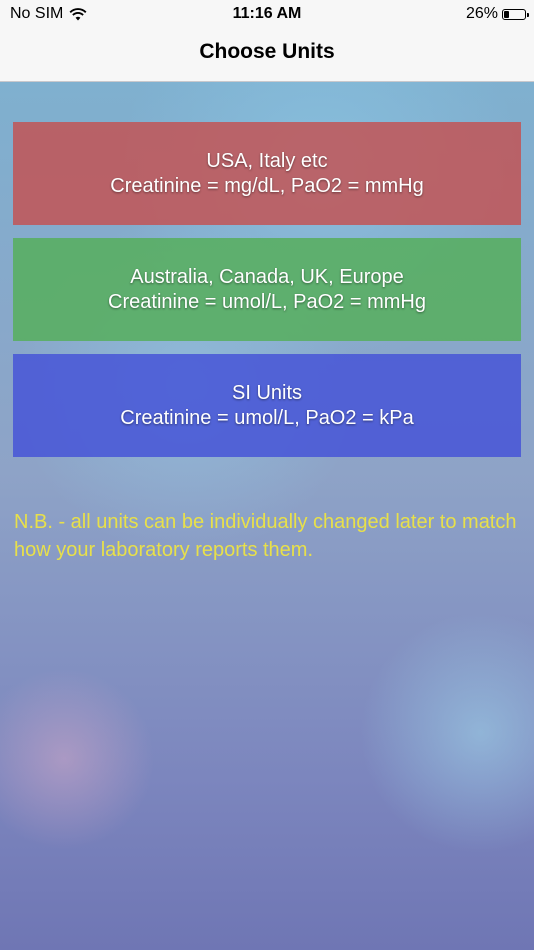 This screenshot has width=534, height=950. Describe the element at coordinates (267, 392) in the screenshot. I see `option-title: SI Units` at that location.